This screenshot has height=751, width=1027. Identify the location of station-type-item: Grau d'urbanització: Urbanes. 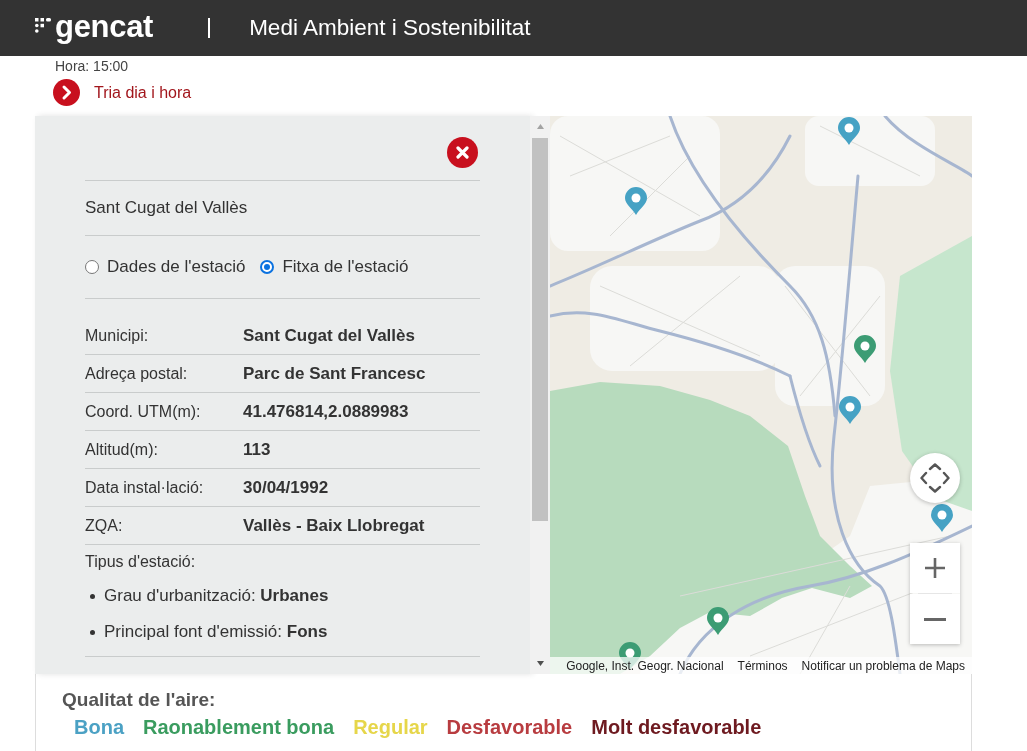
(216, 596).